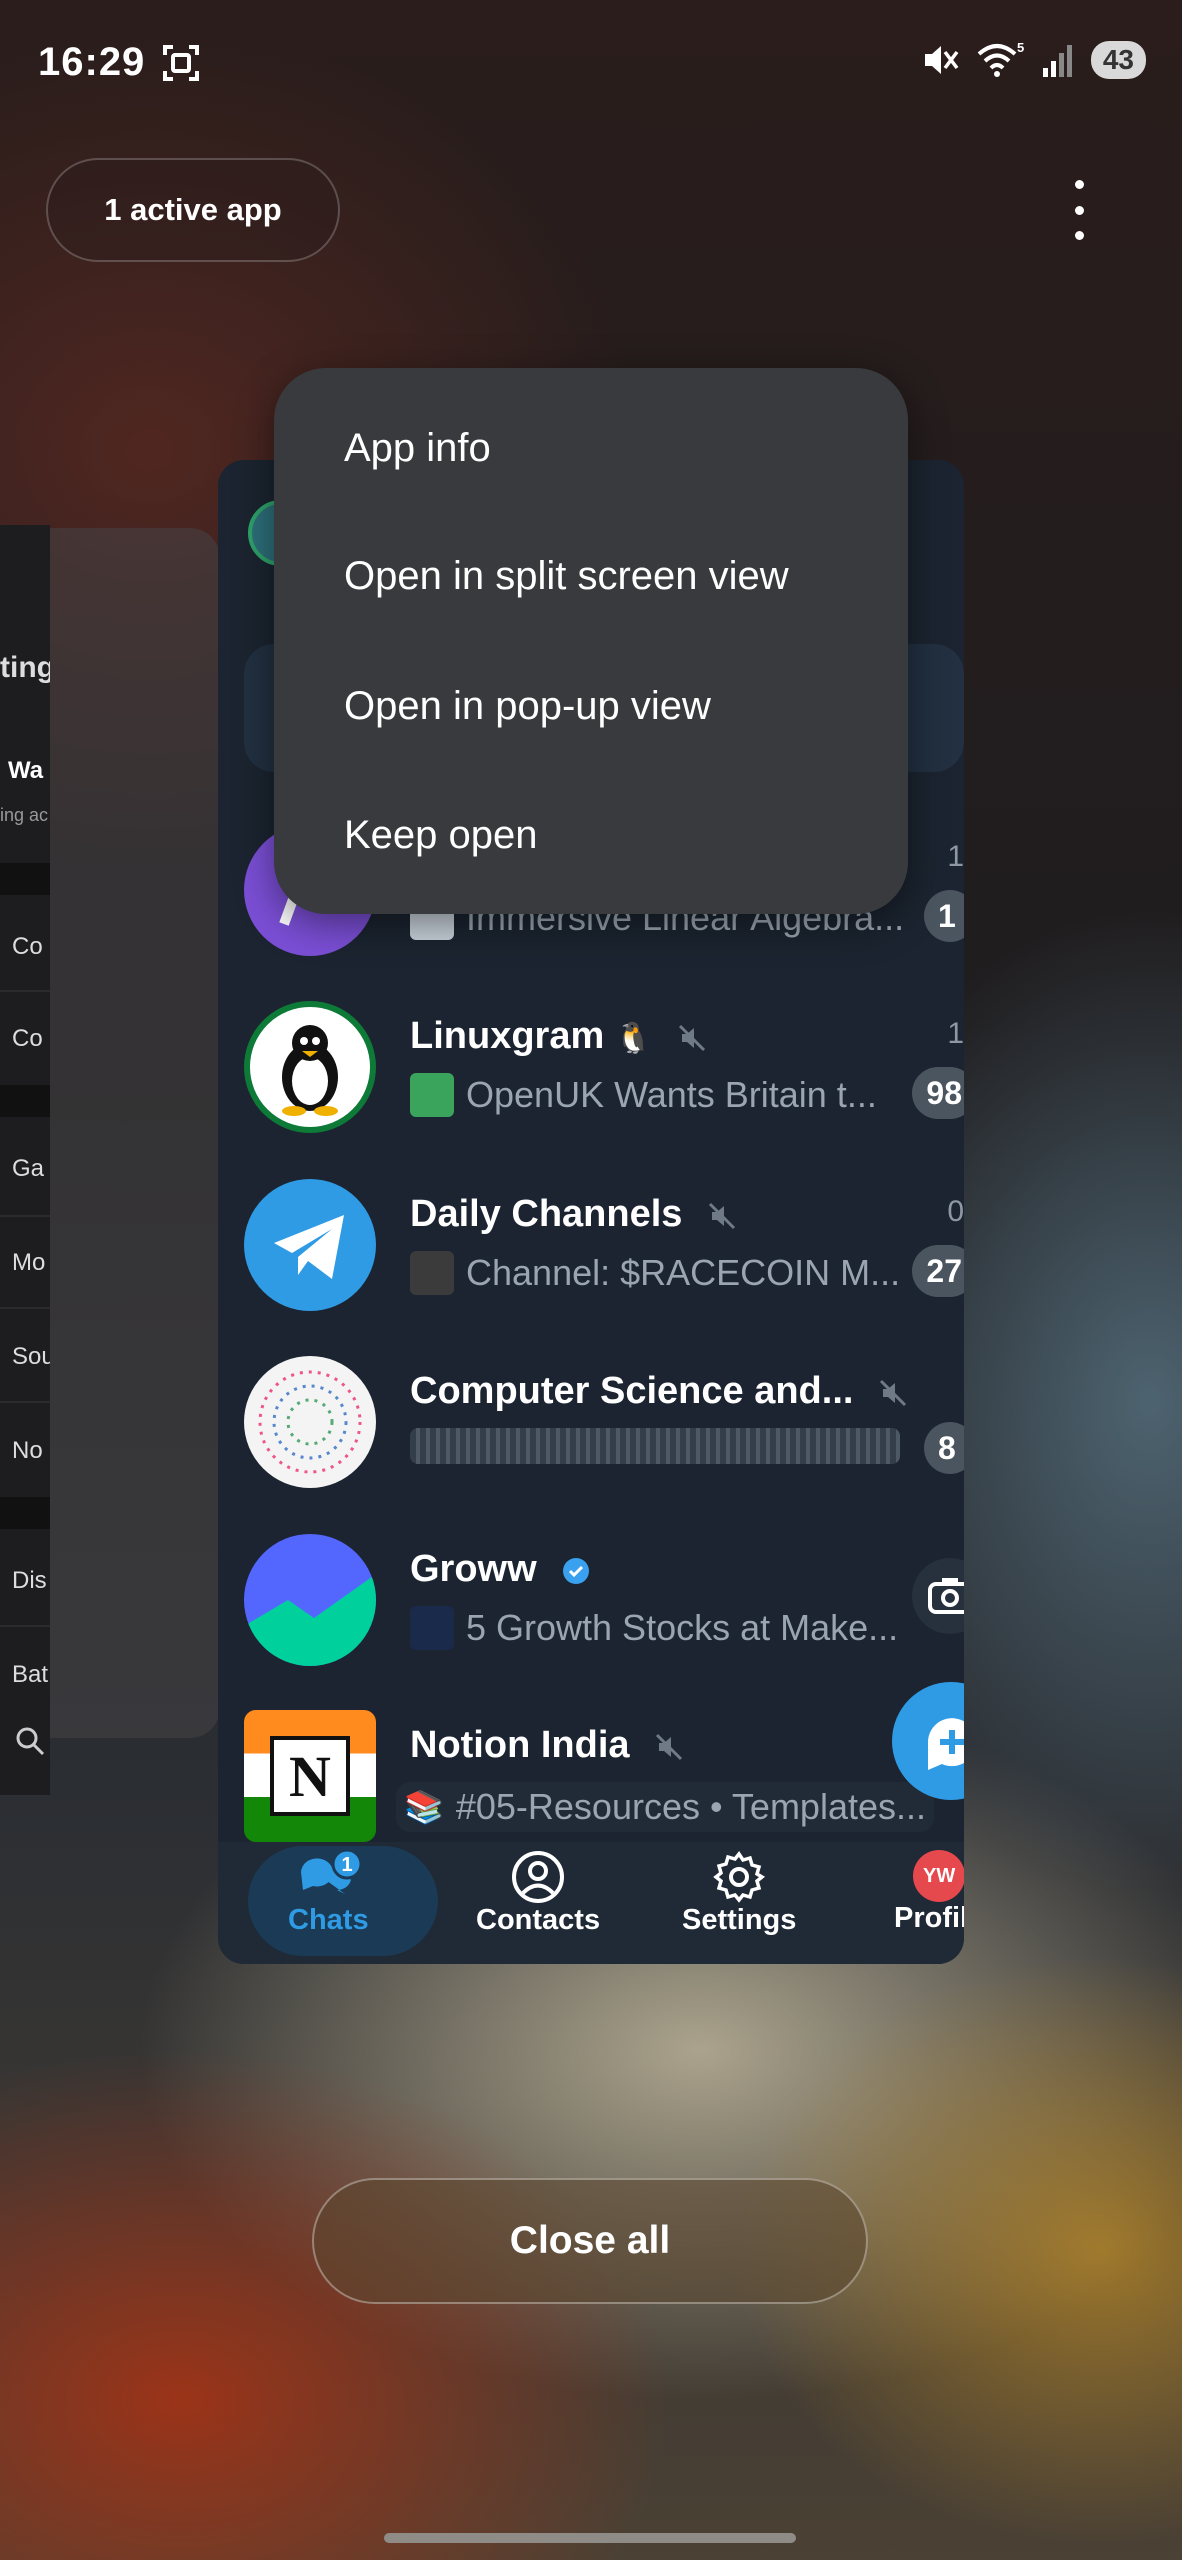  Describe the element at coordinates (500, 1569) in the screenshot. I see `chat-name: Groww` at that location.